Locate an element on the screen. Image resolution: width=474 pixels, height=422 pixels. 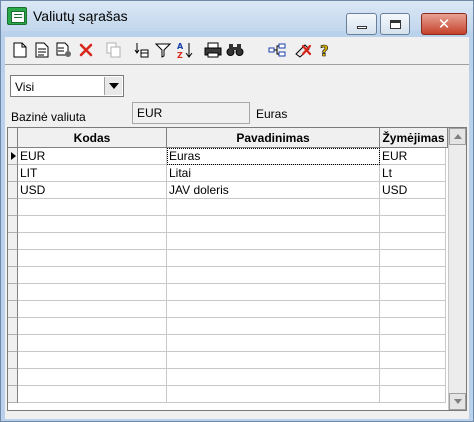
close-button: ✕ is located at coordinates (444, 24).